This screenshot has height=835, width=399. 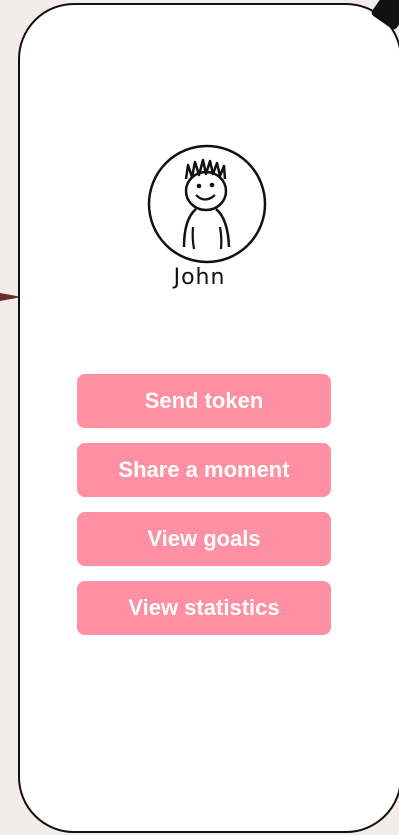 I want to click on send-token-button: Send token, so click(x=204, y=401).